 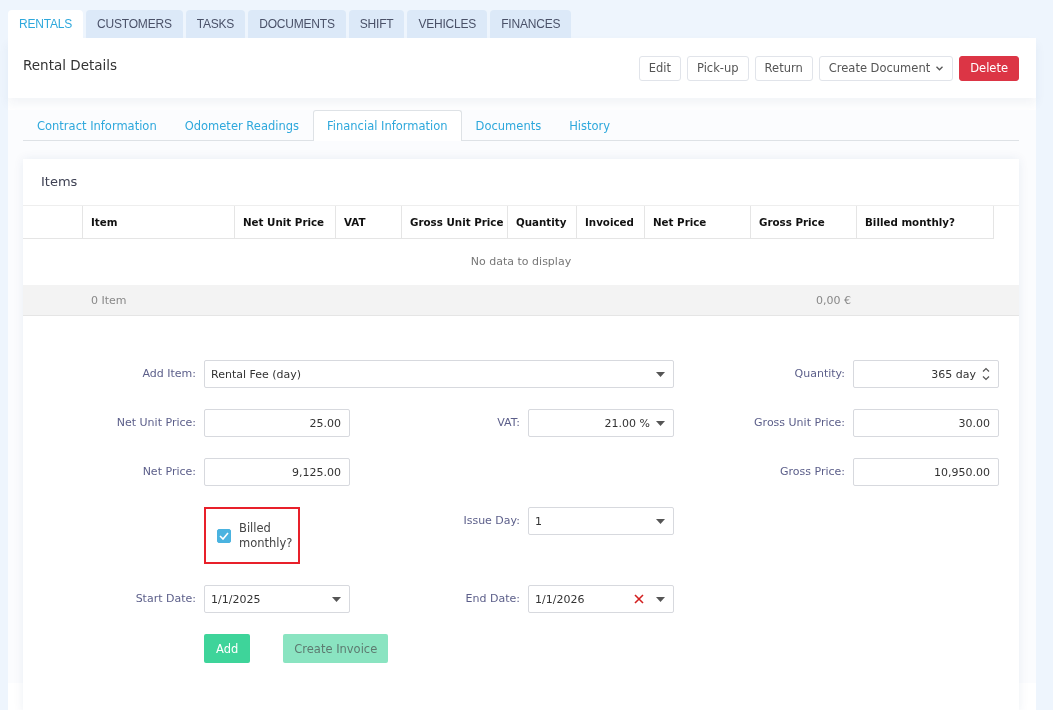 I want to click on field-label: Add Item:, so click(x=169, y=374).